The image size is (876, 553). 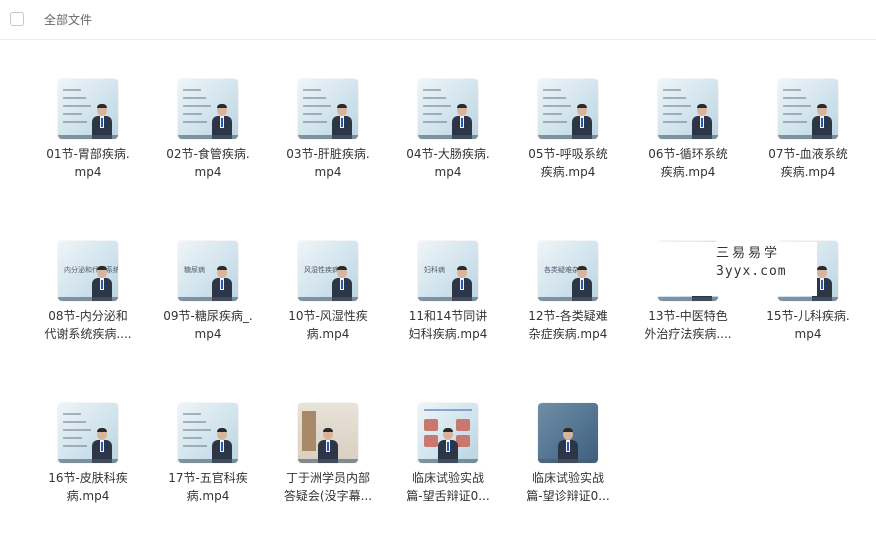 I want to click on file-item: 糖尿病 09节-糖尿疾病_. mp4, so click(x=208, y=316).